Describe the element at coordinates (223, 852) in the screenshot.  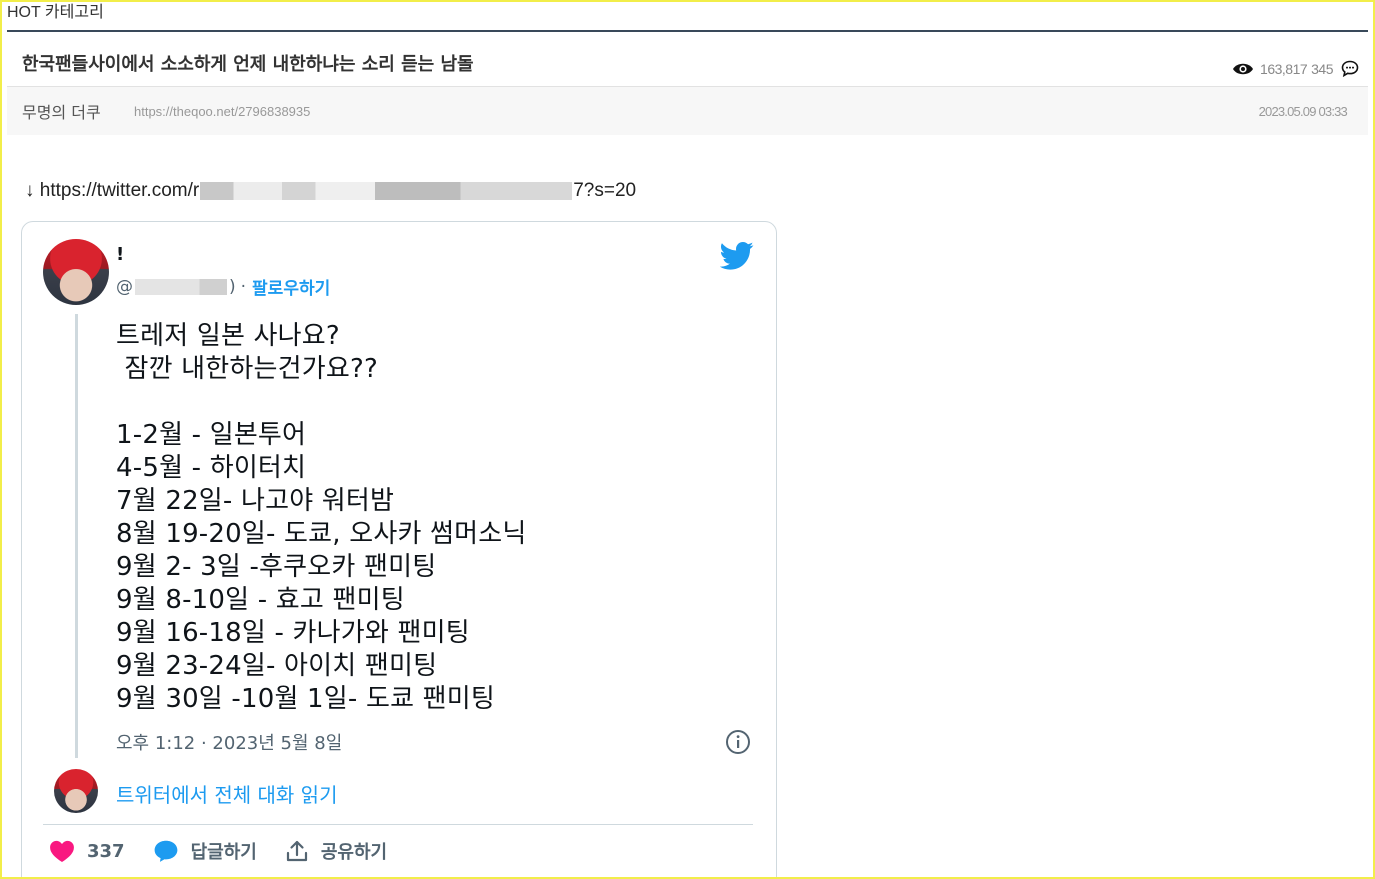
I see `reply-label: 답글하기` at that location.